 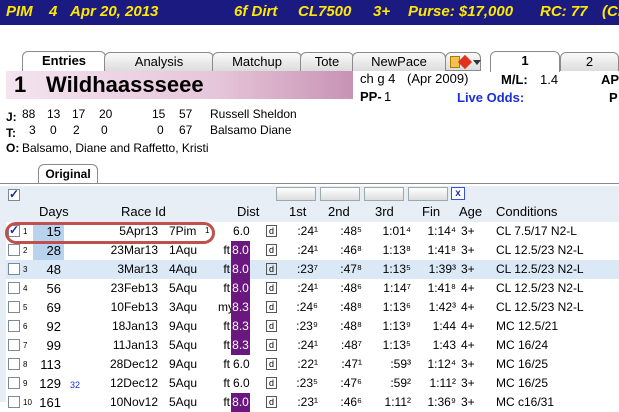 I want to click on days-subnote: 32, so click(x=75, y=385).